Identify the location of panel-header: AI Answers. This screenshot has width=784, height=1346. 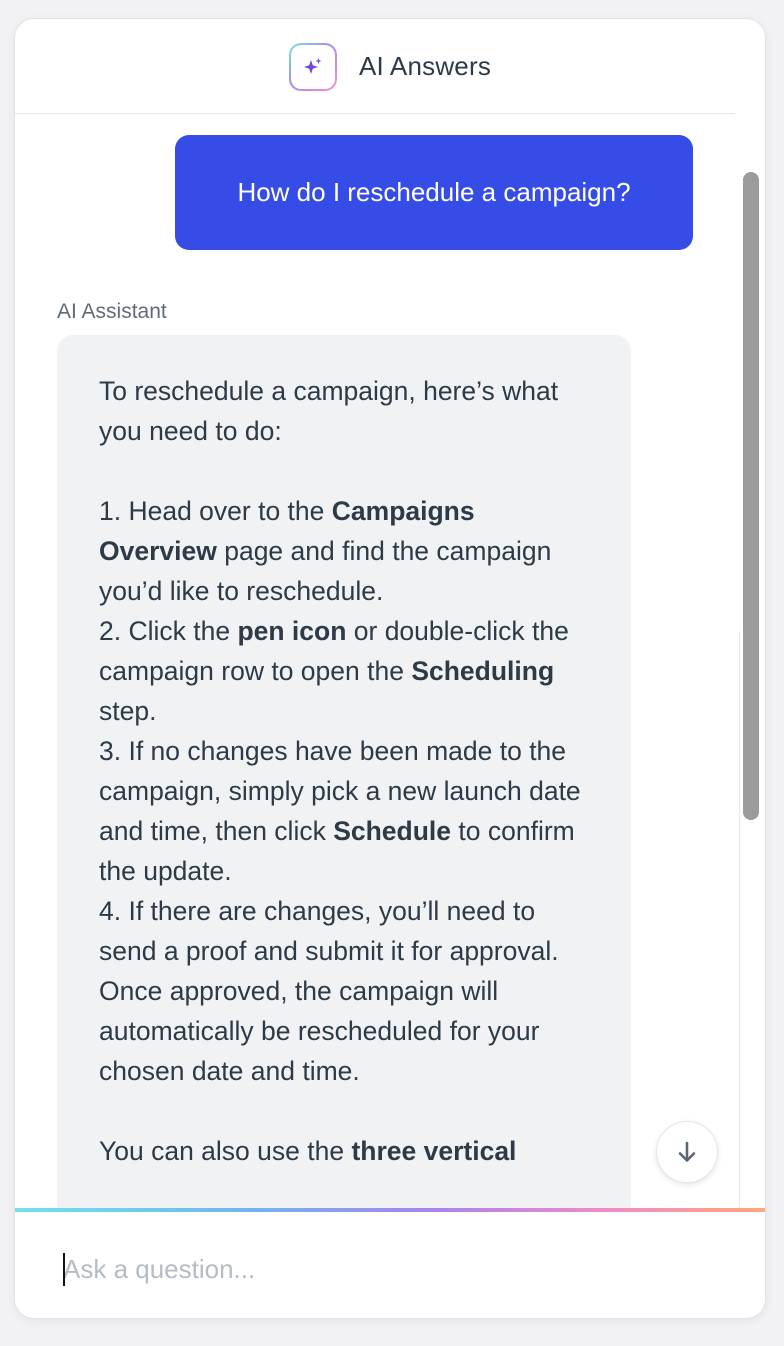
(390, 66).